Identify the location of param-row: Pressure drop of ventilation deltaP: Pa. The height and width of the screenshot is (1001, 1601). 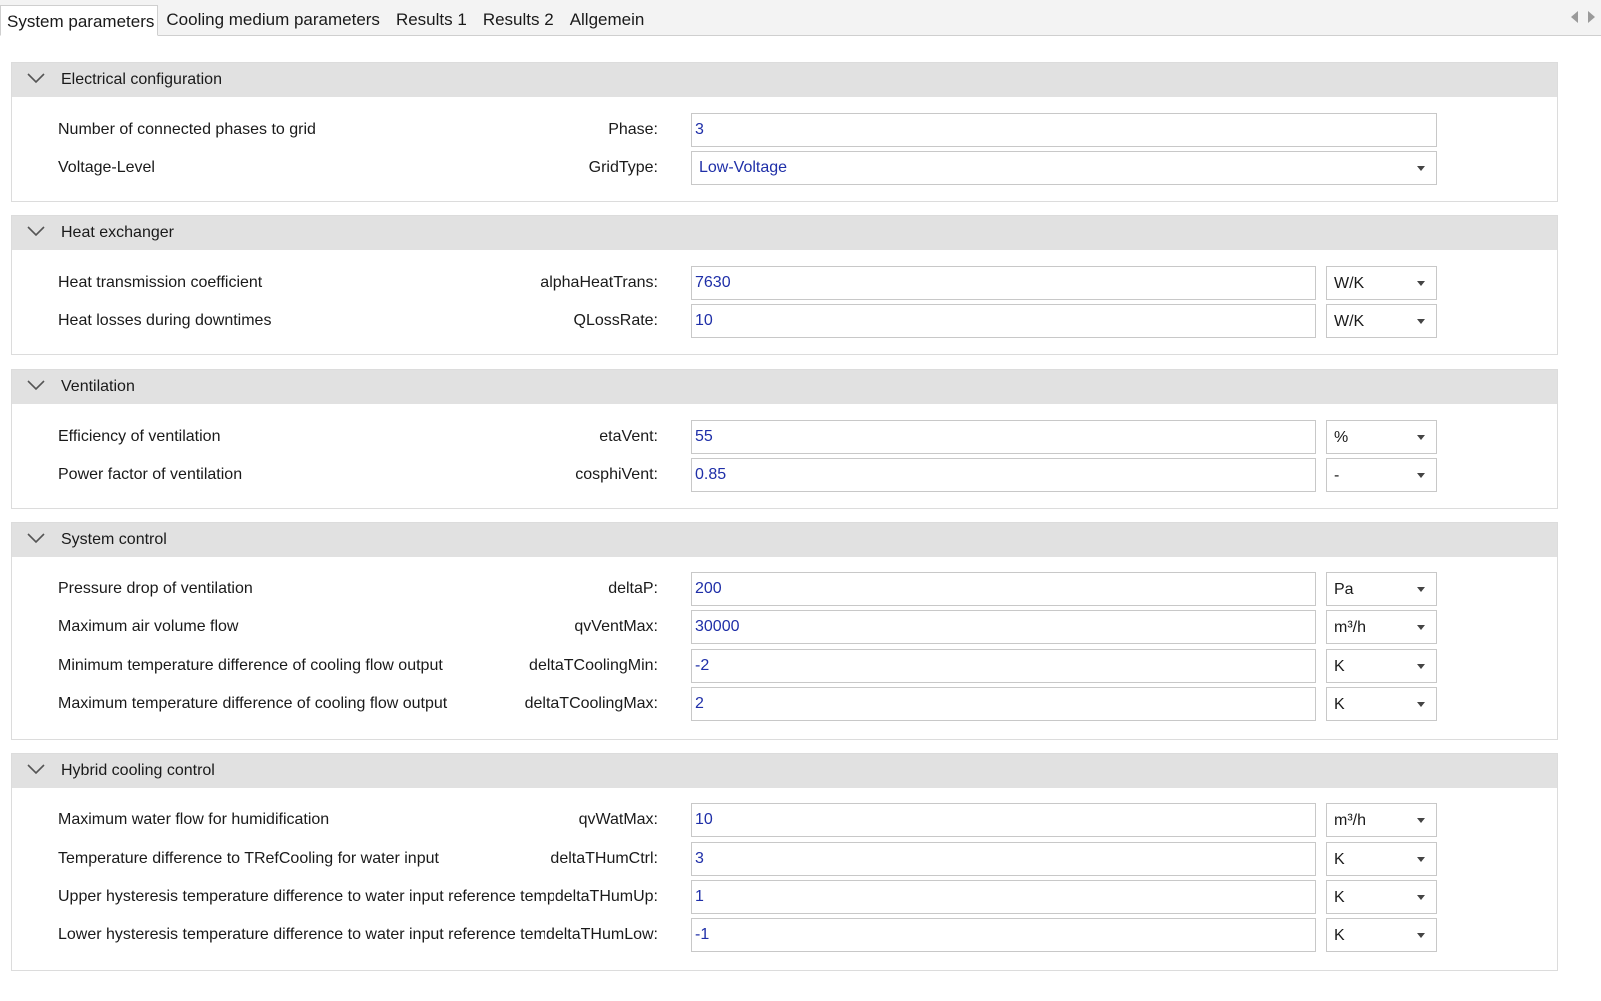
(784, 589).